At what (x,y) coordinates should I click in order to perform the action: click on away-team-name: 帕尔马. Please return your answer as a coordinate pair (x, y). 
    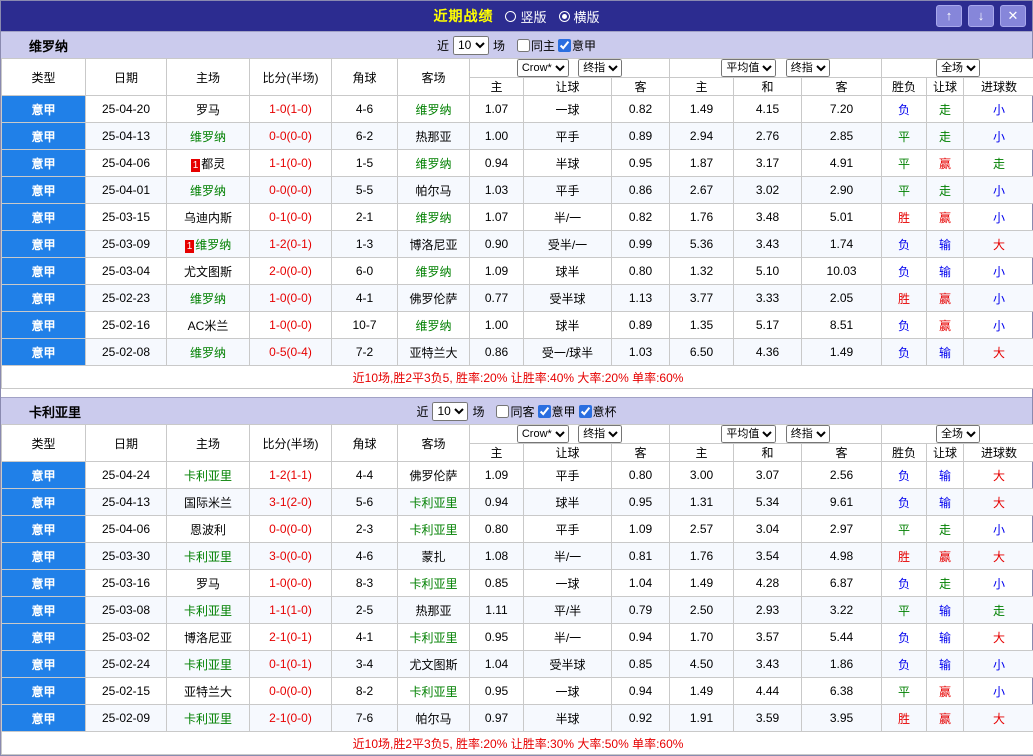
    Looking at the image, I should click on (433, 191).